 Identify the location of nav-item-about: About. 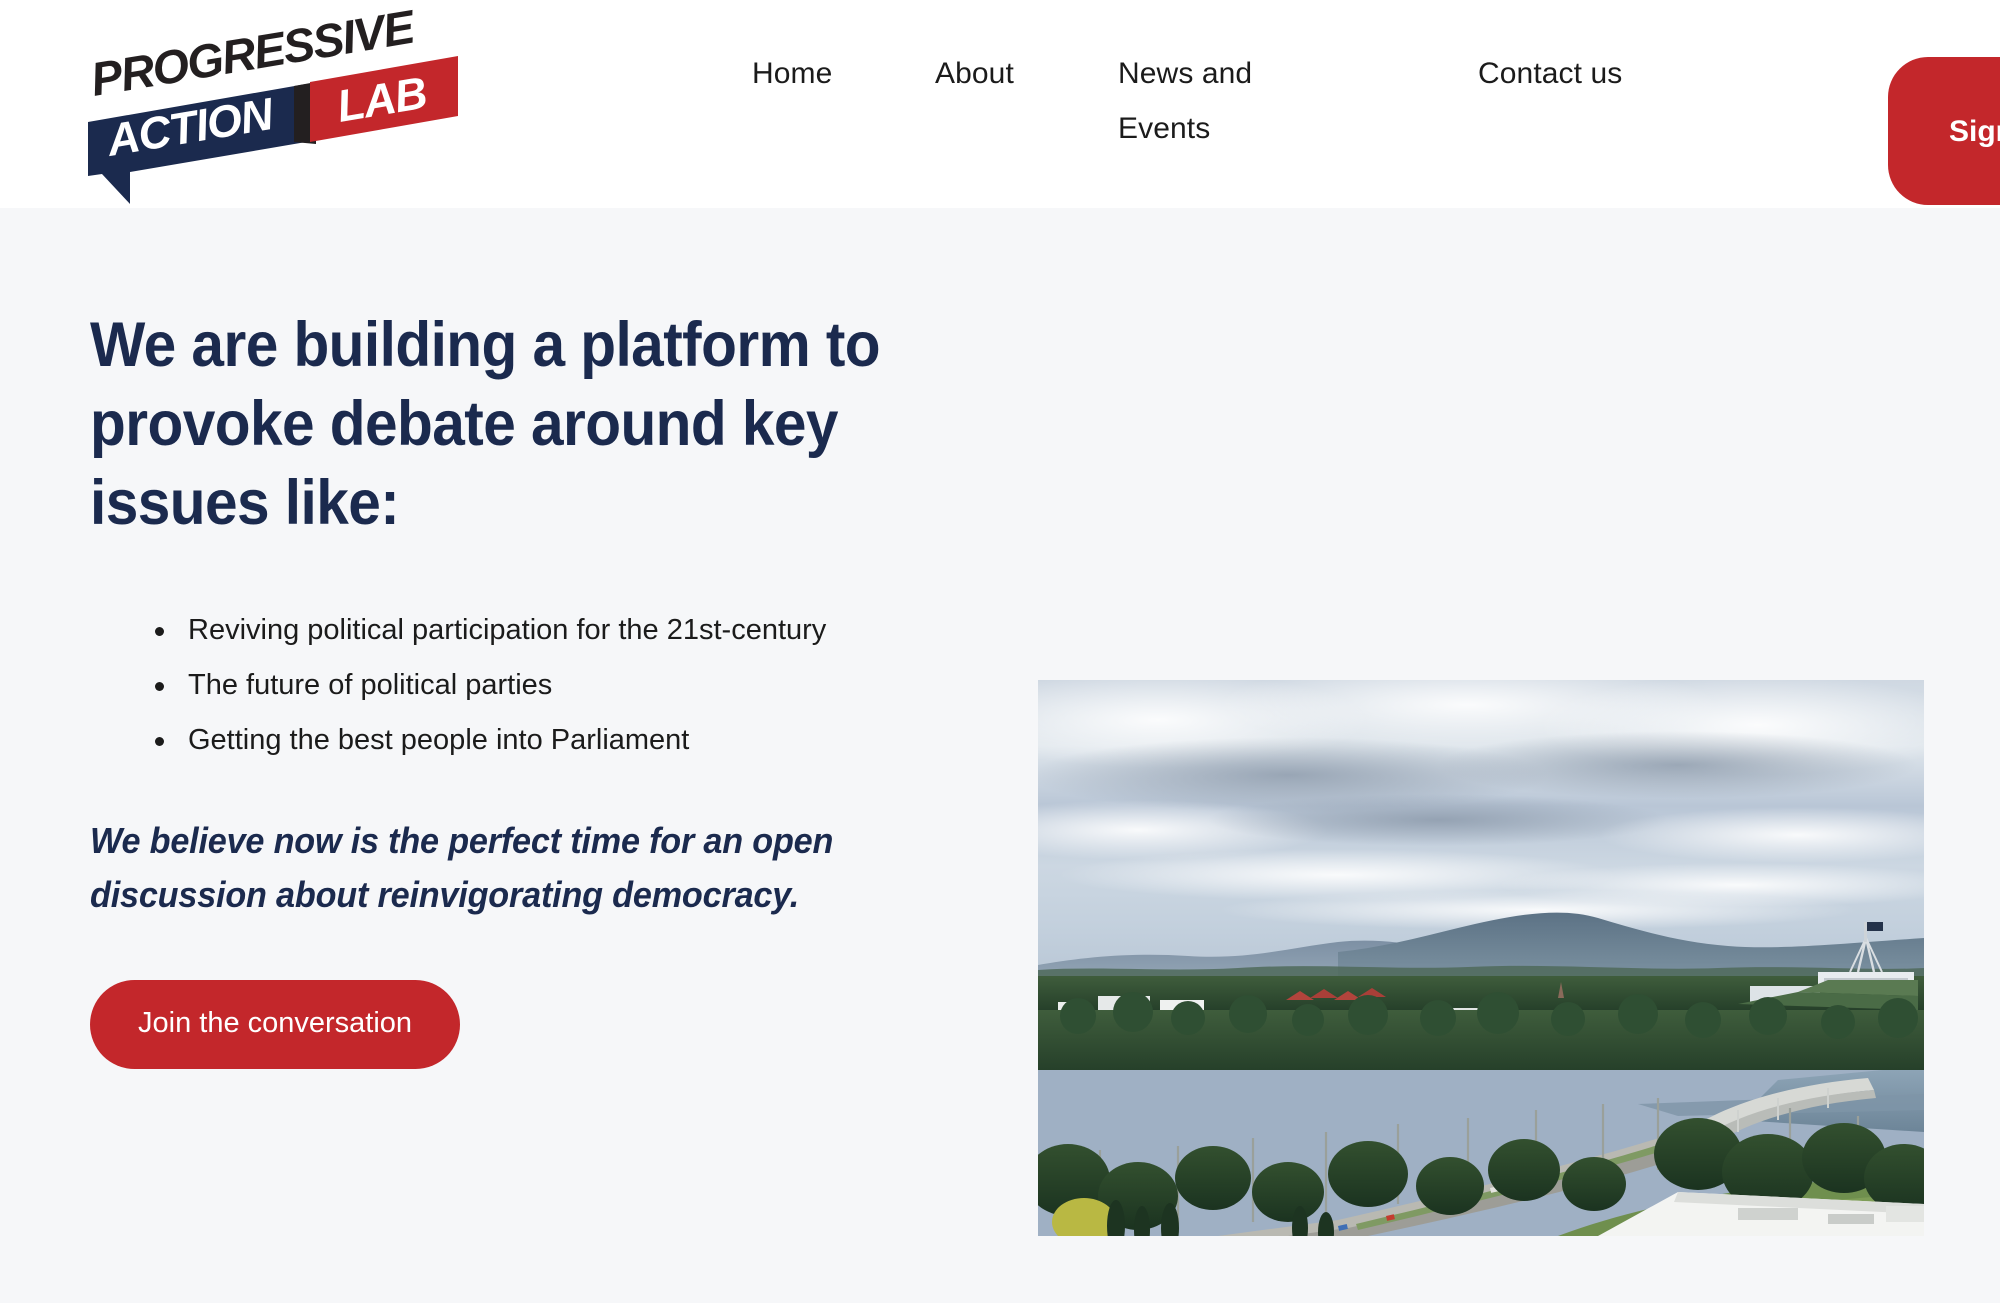
(1000, 73).